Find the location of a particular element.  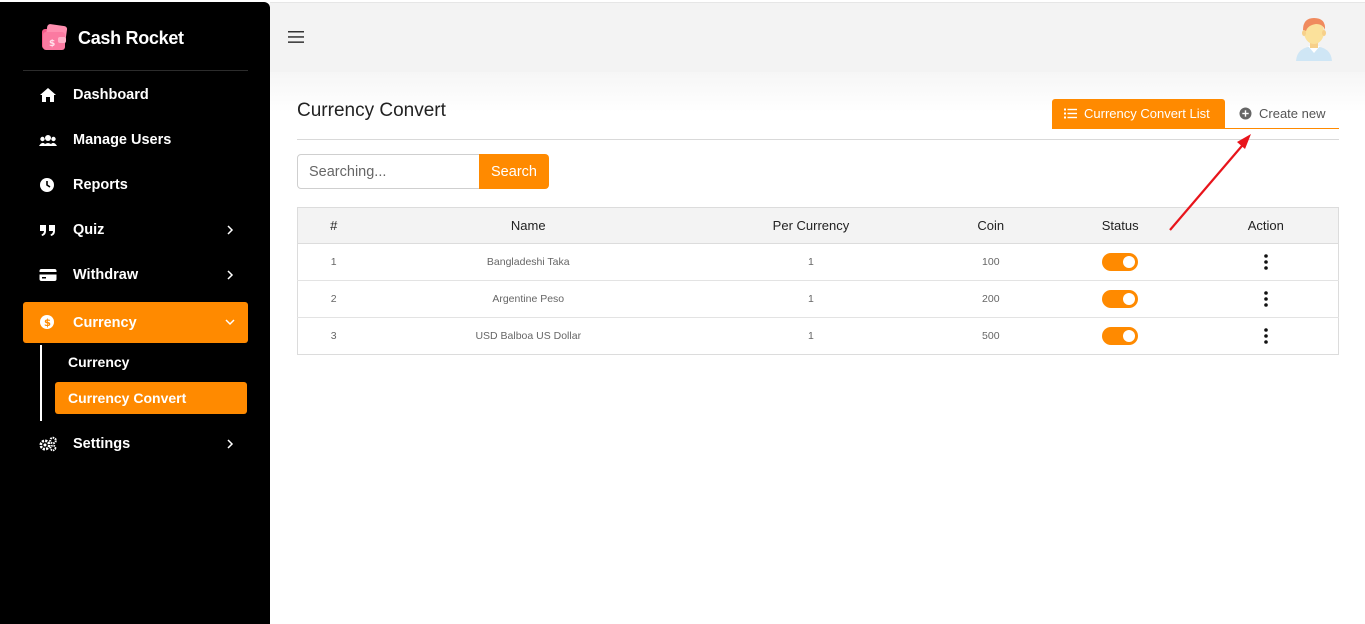

users-icon is located at coordinates (48, 140).